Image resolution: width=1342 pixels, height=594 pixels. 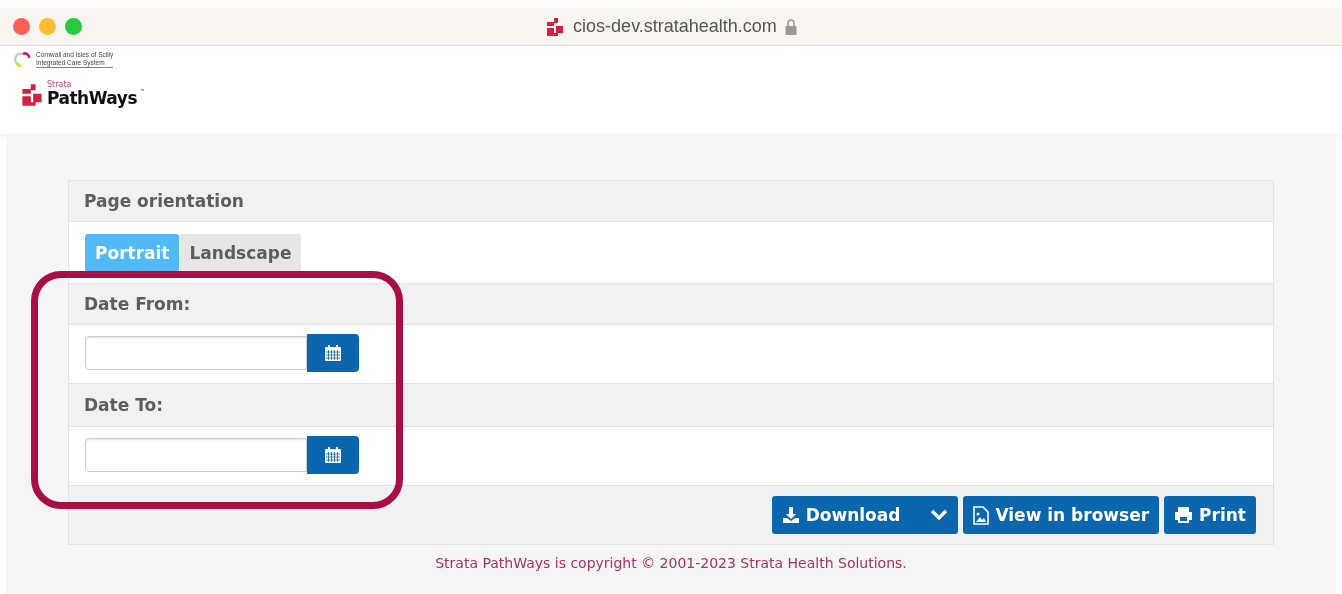 I want to click on image-file-icon, so click(x=981, y=515).